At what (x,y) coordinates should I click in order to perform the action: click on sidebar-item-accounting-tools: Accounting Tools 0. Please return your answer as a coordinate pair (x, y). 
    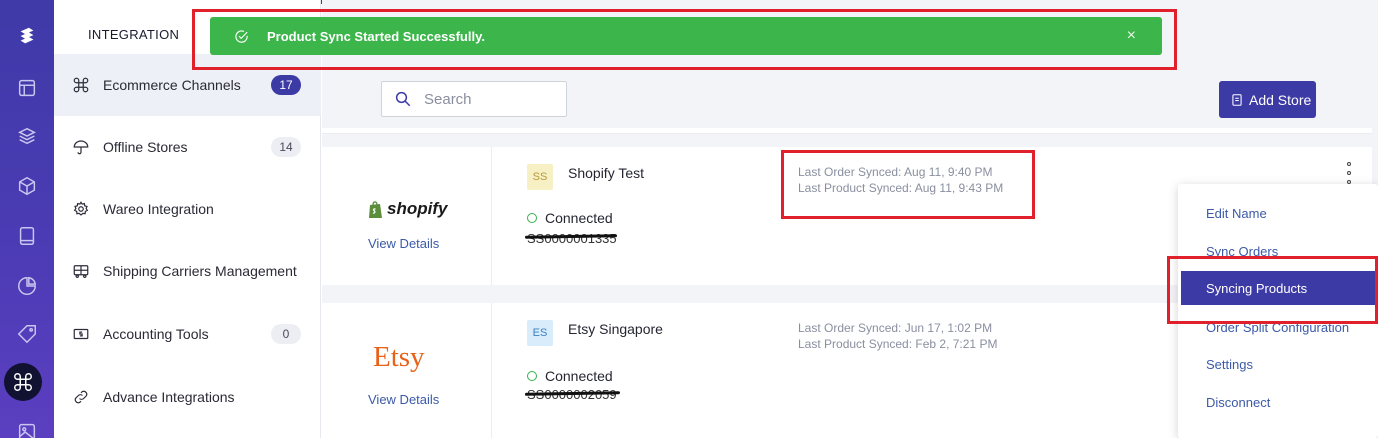
    Looking at the image, I should click on (187, 334).